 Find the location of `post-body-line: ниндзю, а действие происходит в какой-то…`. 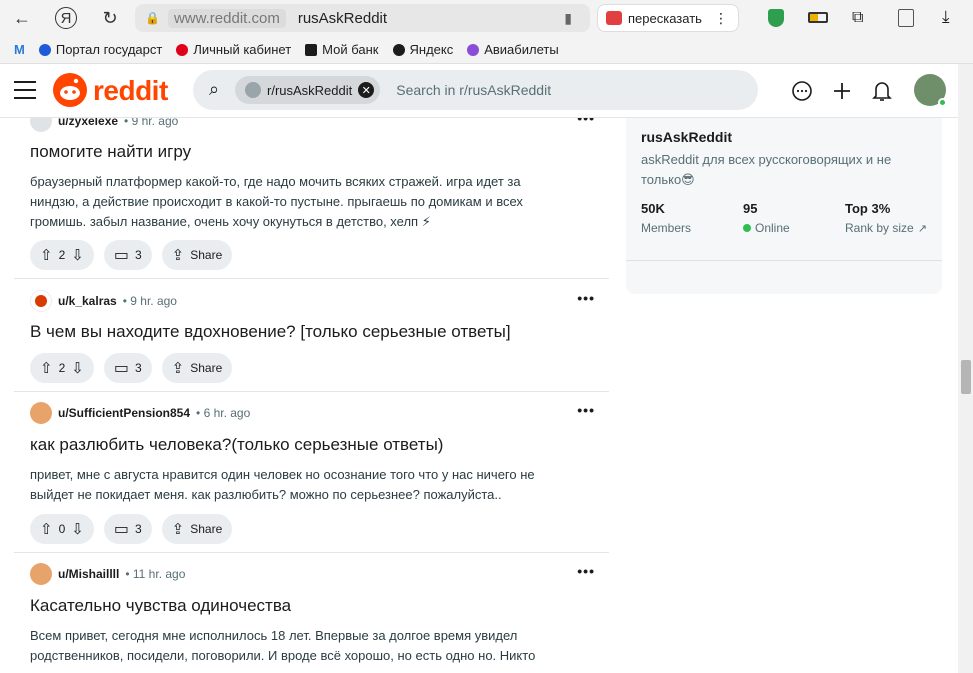

post-body-line: ниндзю, а действие происходит в какой-то… is located at coordinates (276, 201).